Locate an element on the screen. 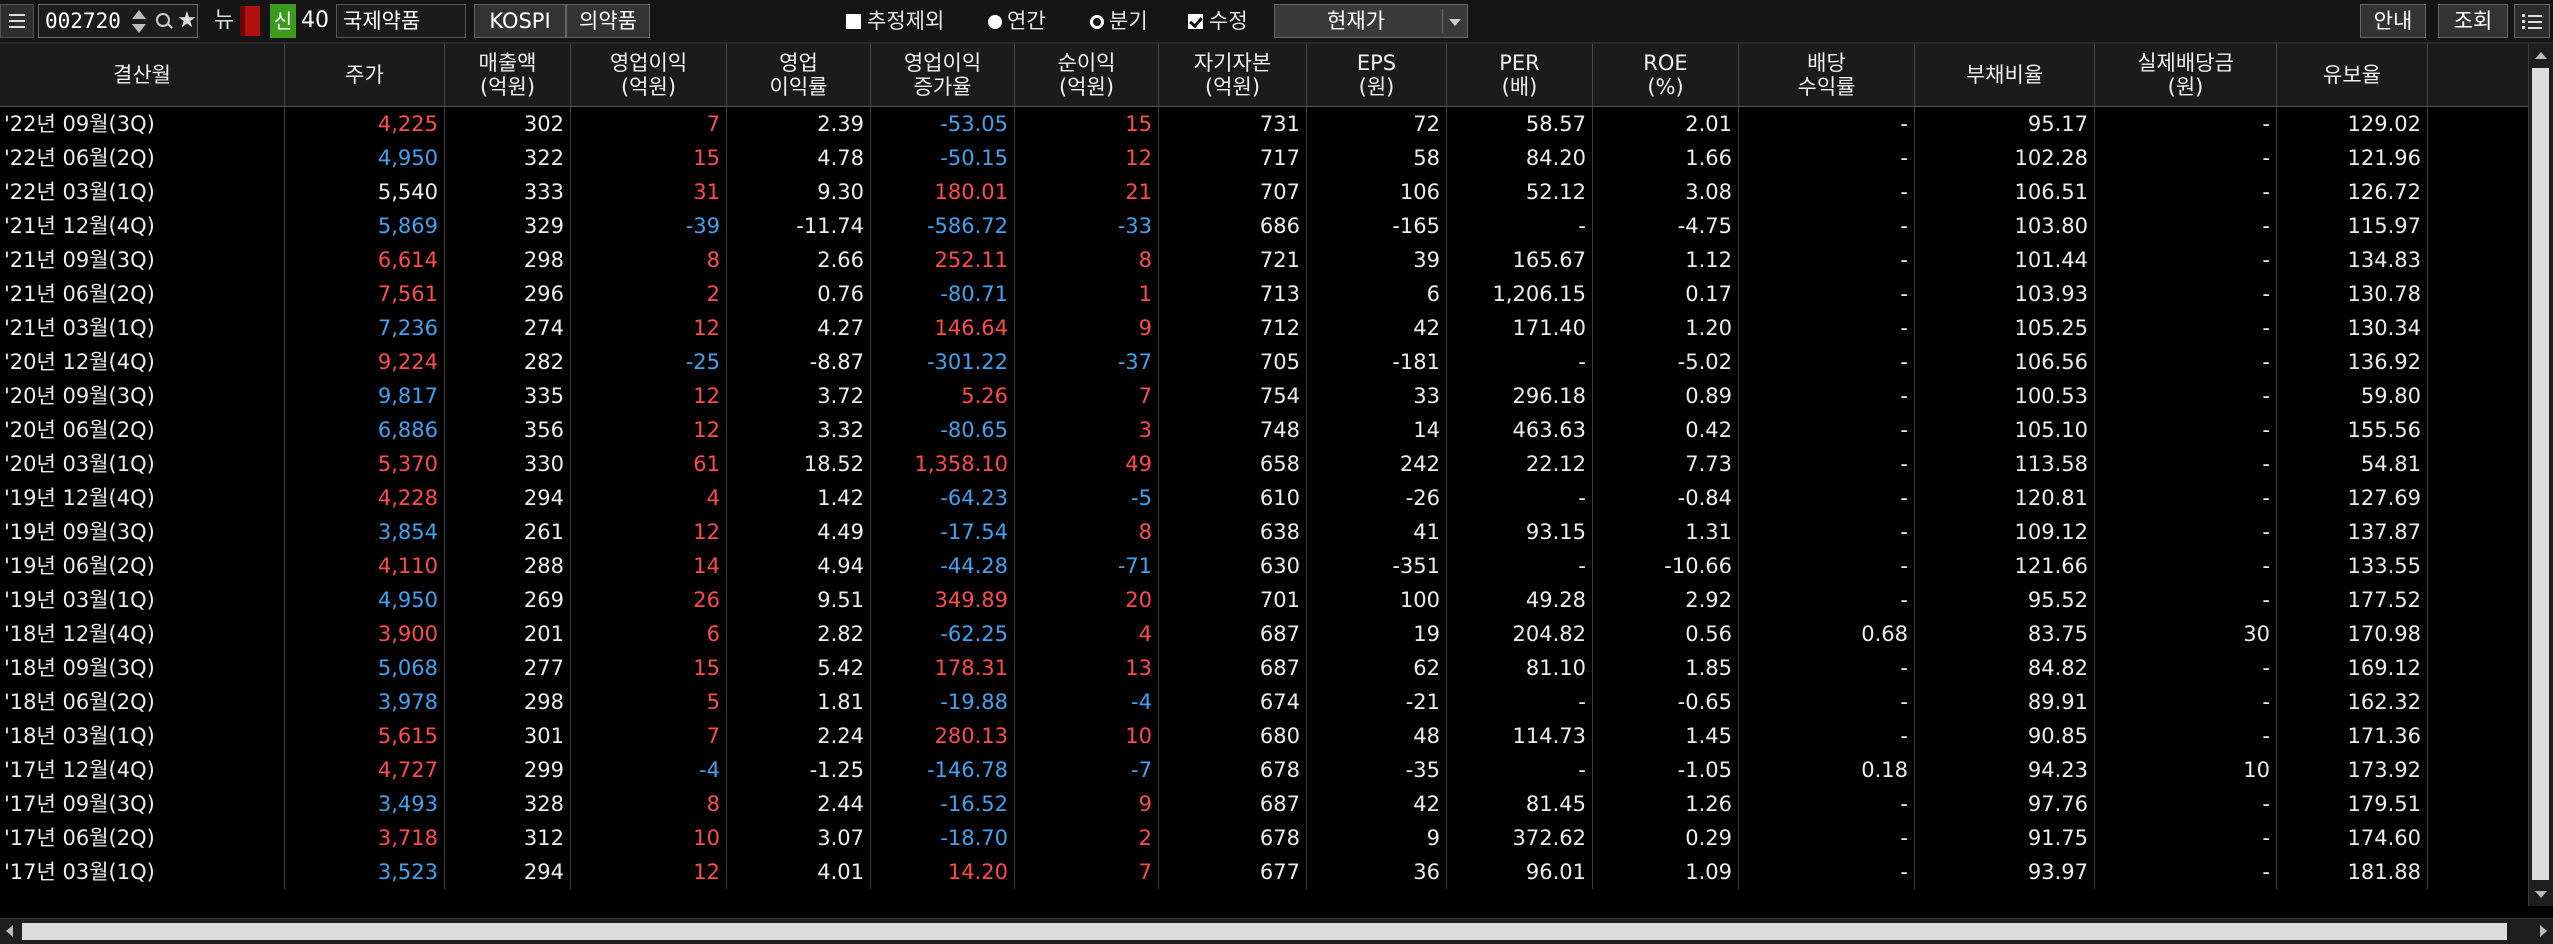 This screenshot has width=2553, height=944. cell-net-income: 4 is located at coordinates (1087, 634).